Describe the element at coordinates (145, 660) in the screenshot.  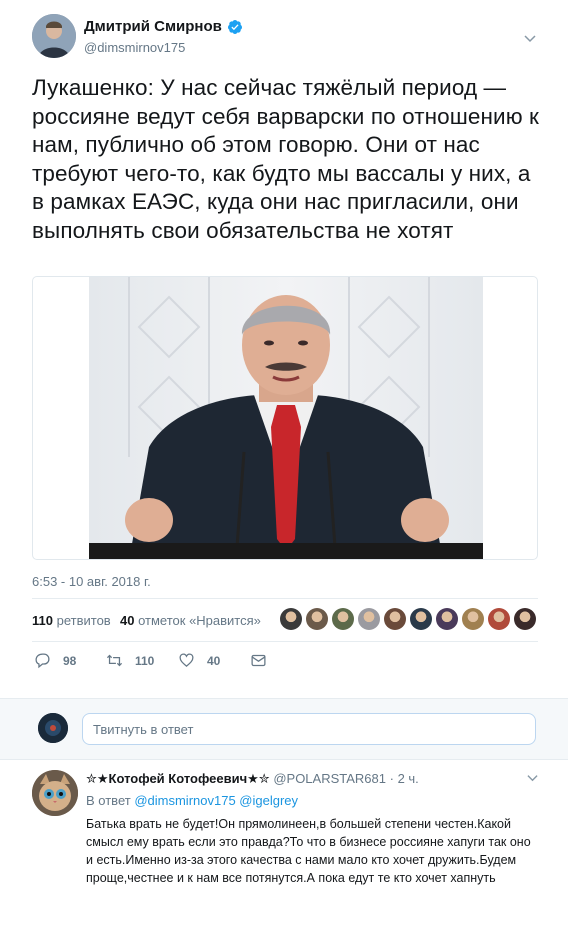
I see `retweet-count: 110` at that location.